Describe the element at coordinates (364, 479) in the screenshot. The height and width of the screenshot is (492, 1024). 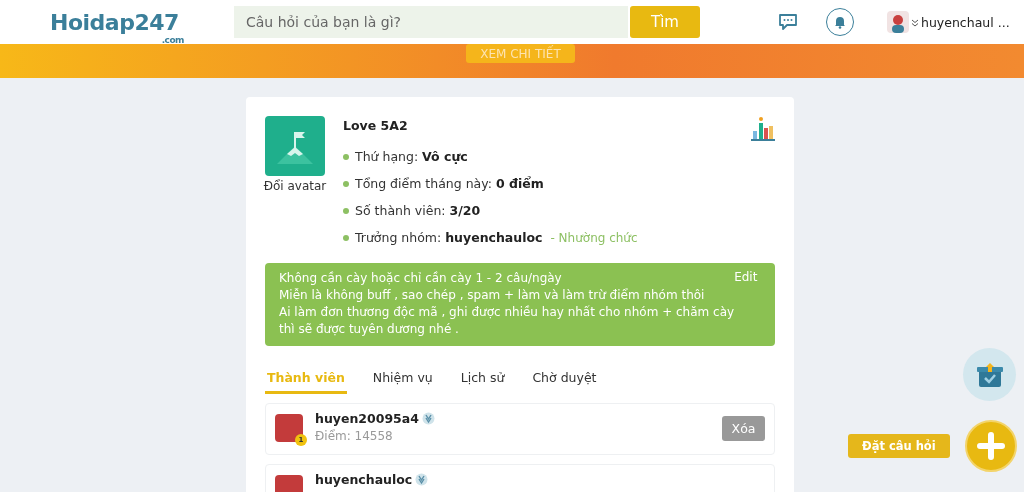
I see `member-name: huyenchauloc` at that location.